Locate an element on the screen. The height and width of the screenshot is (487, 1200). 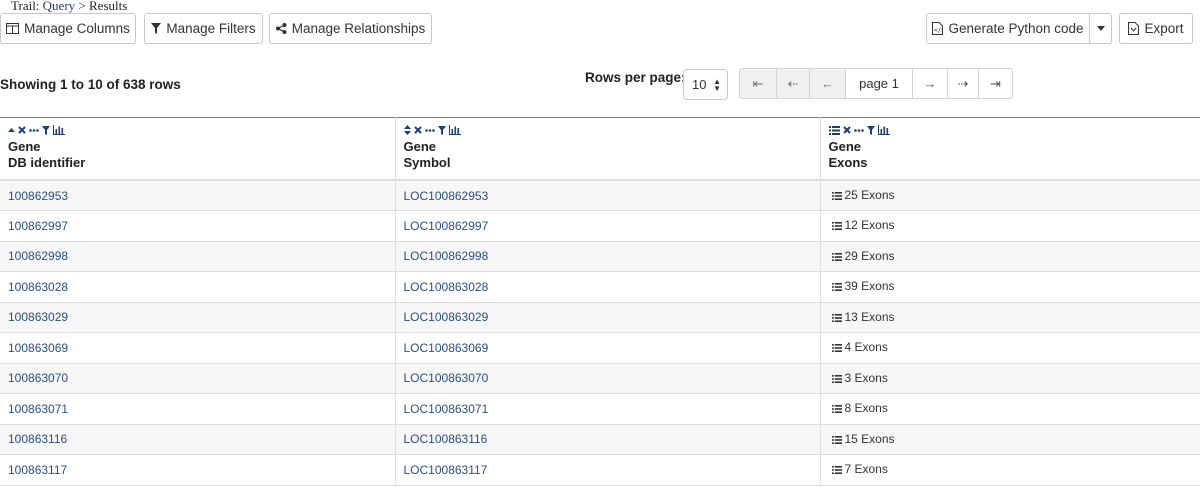
gene-id-cell: 100863028 is located at coordinates (198, 287).